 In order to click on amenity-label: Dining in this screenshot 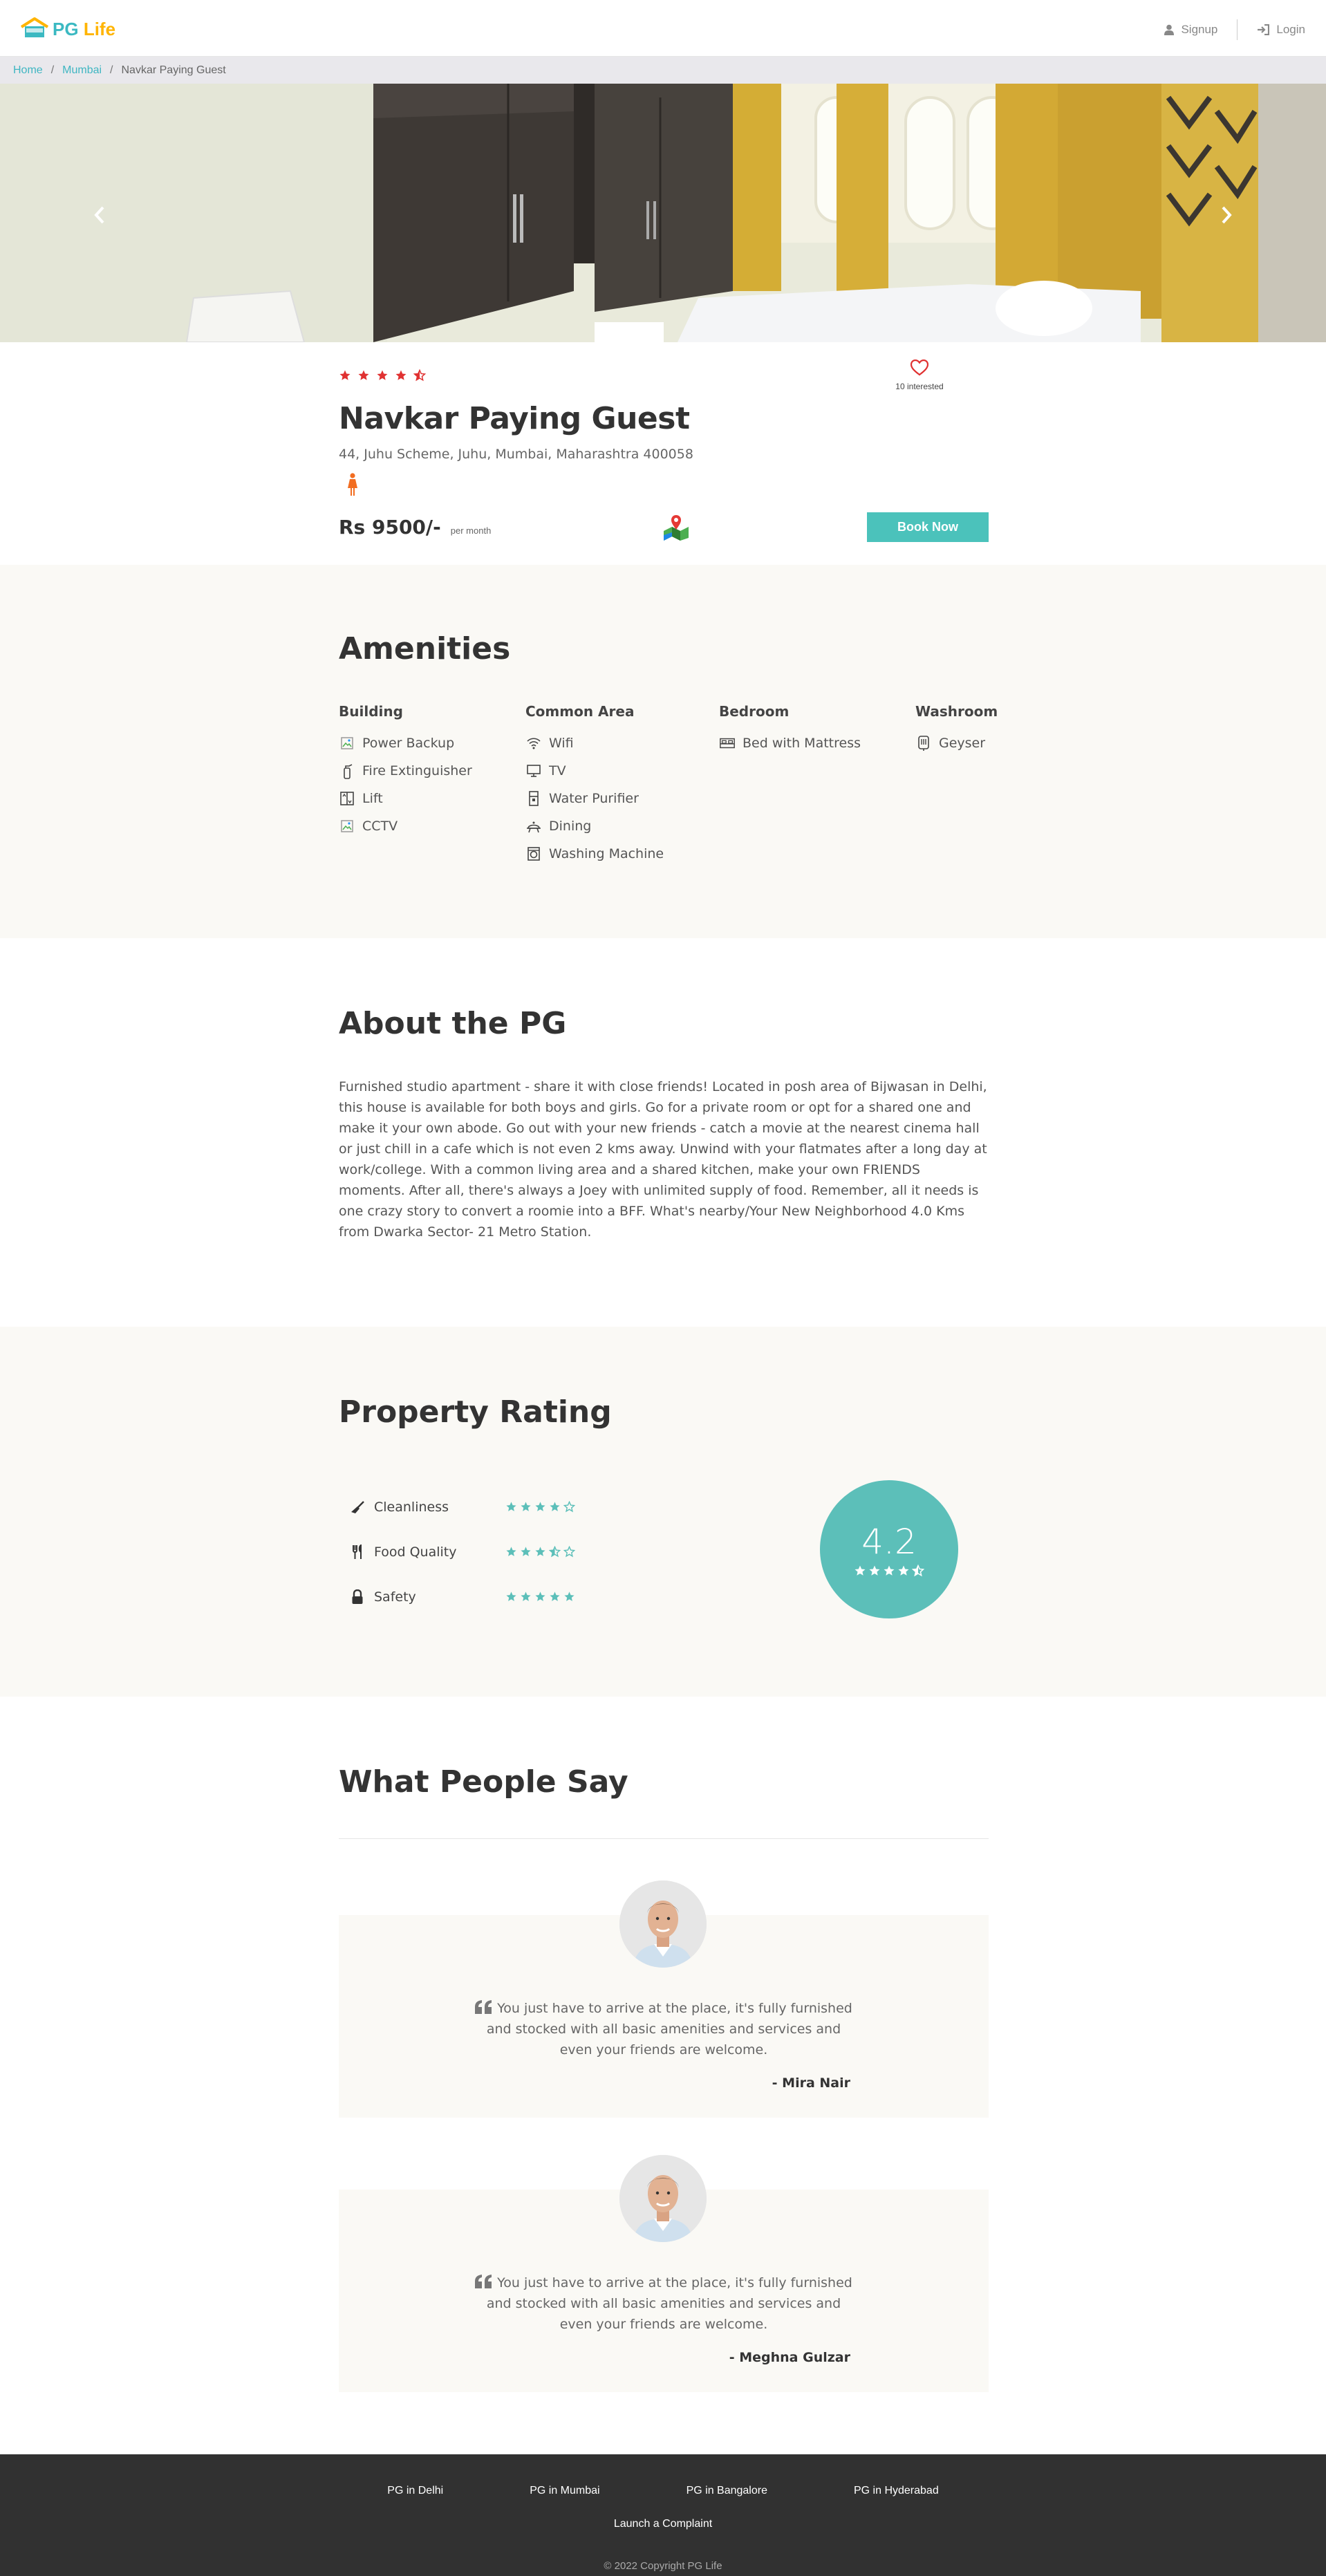, I will do `click(570, 826)`.